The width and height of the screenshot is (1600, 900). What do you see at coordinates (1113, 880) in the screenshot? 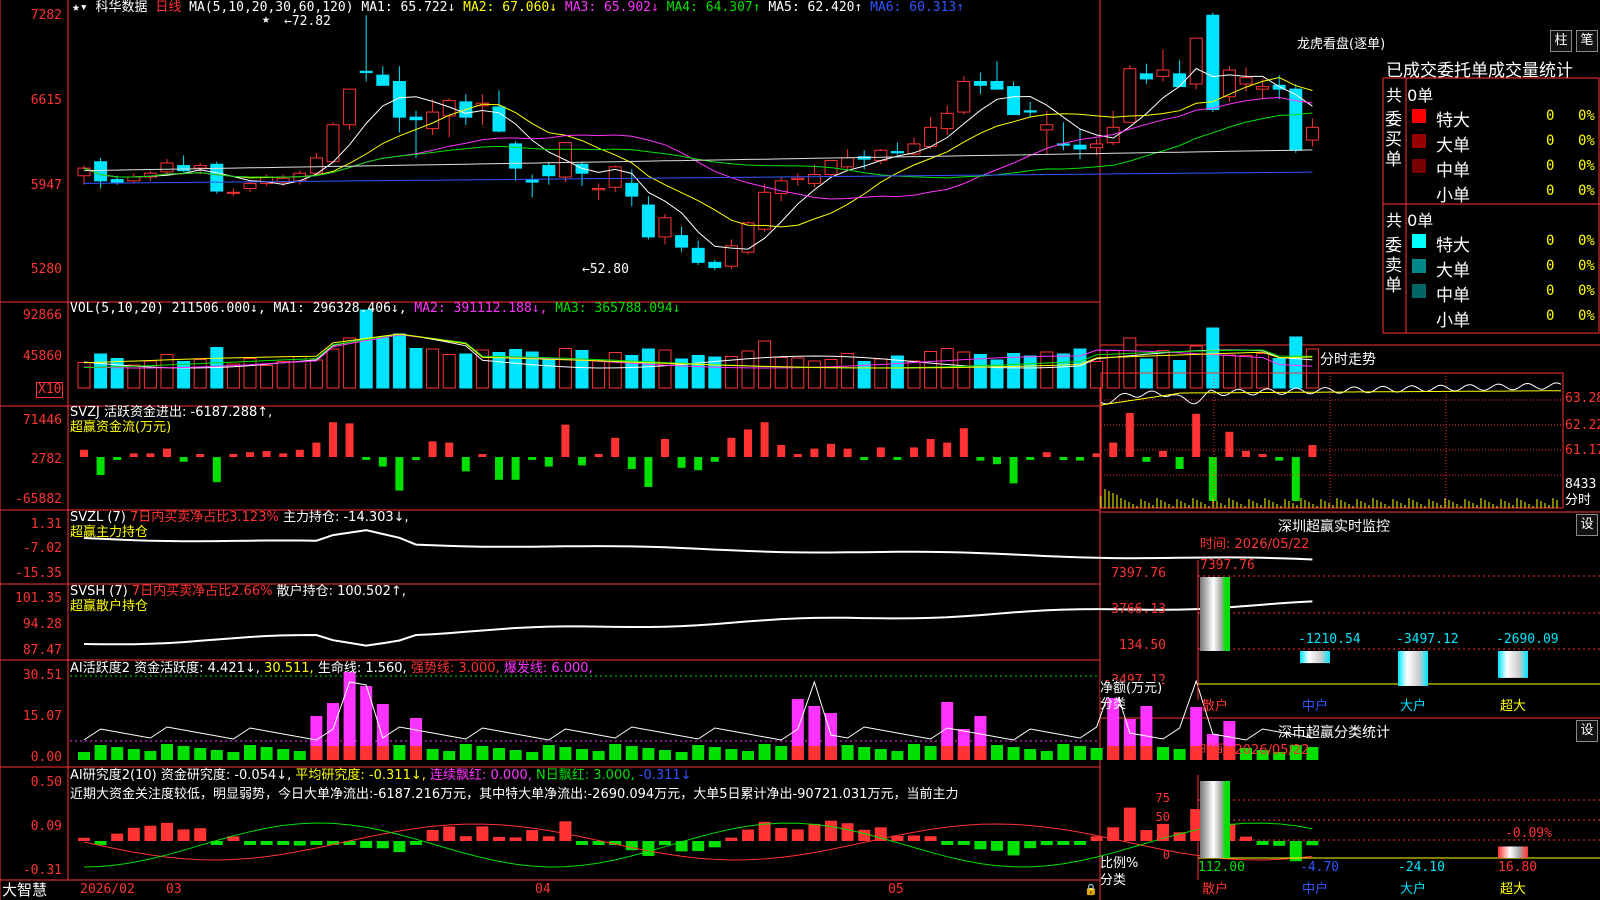
I see `classify-xlabel: 分类` at bounding box center [1113, 880].